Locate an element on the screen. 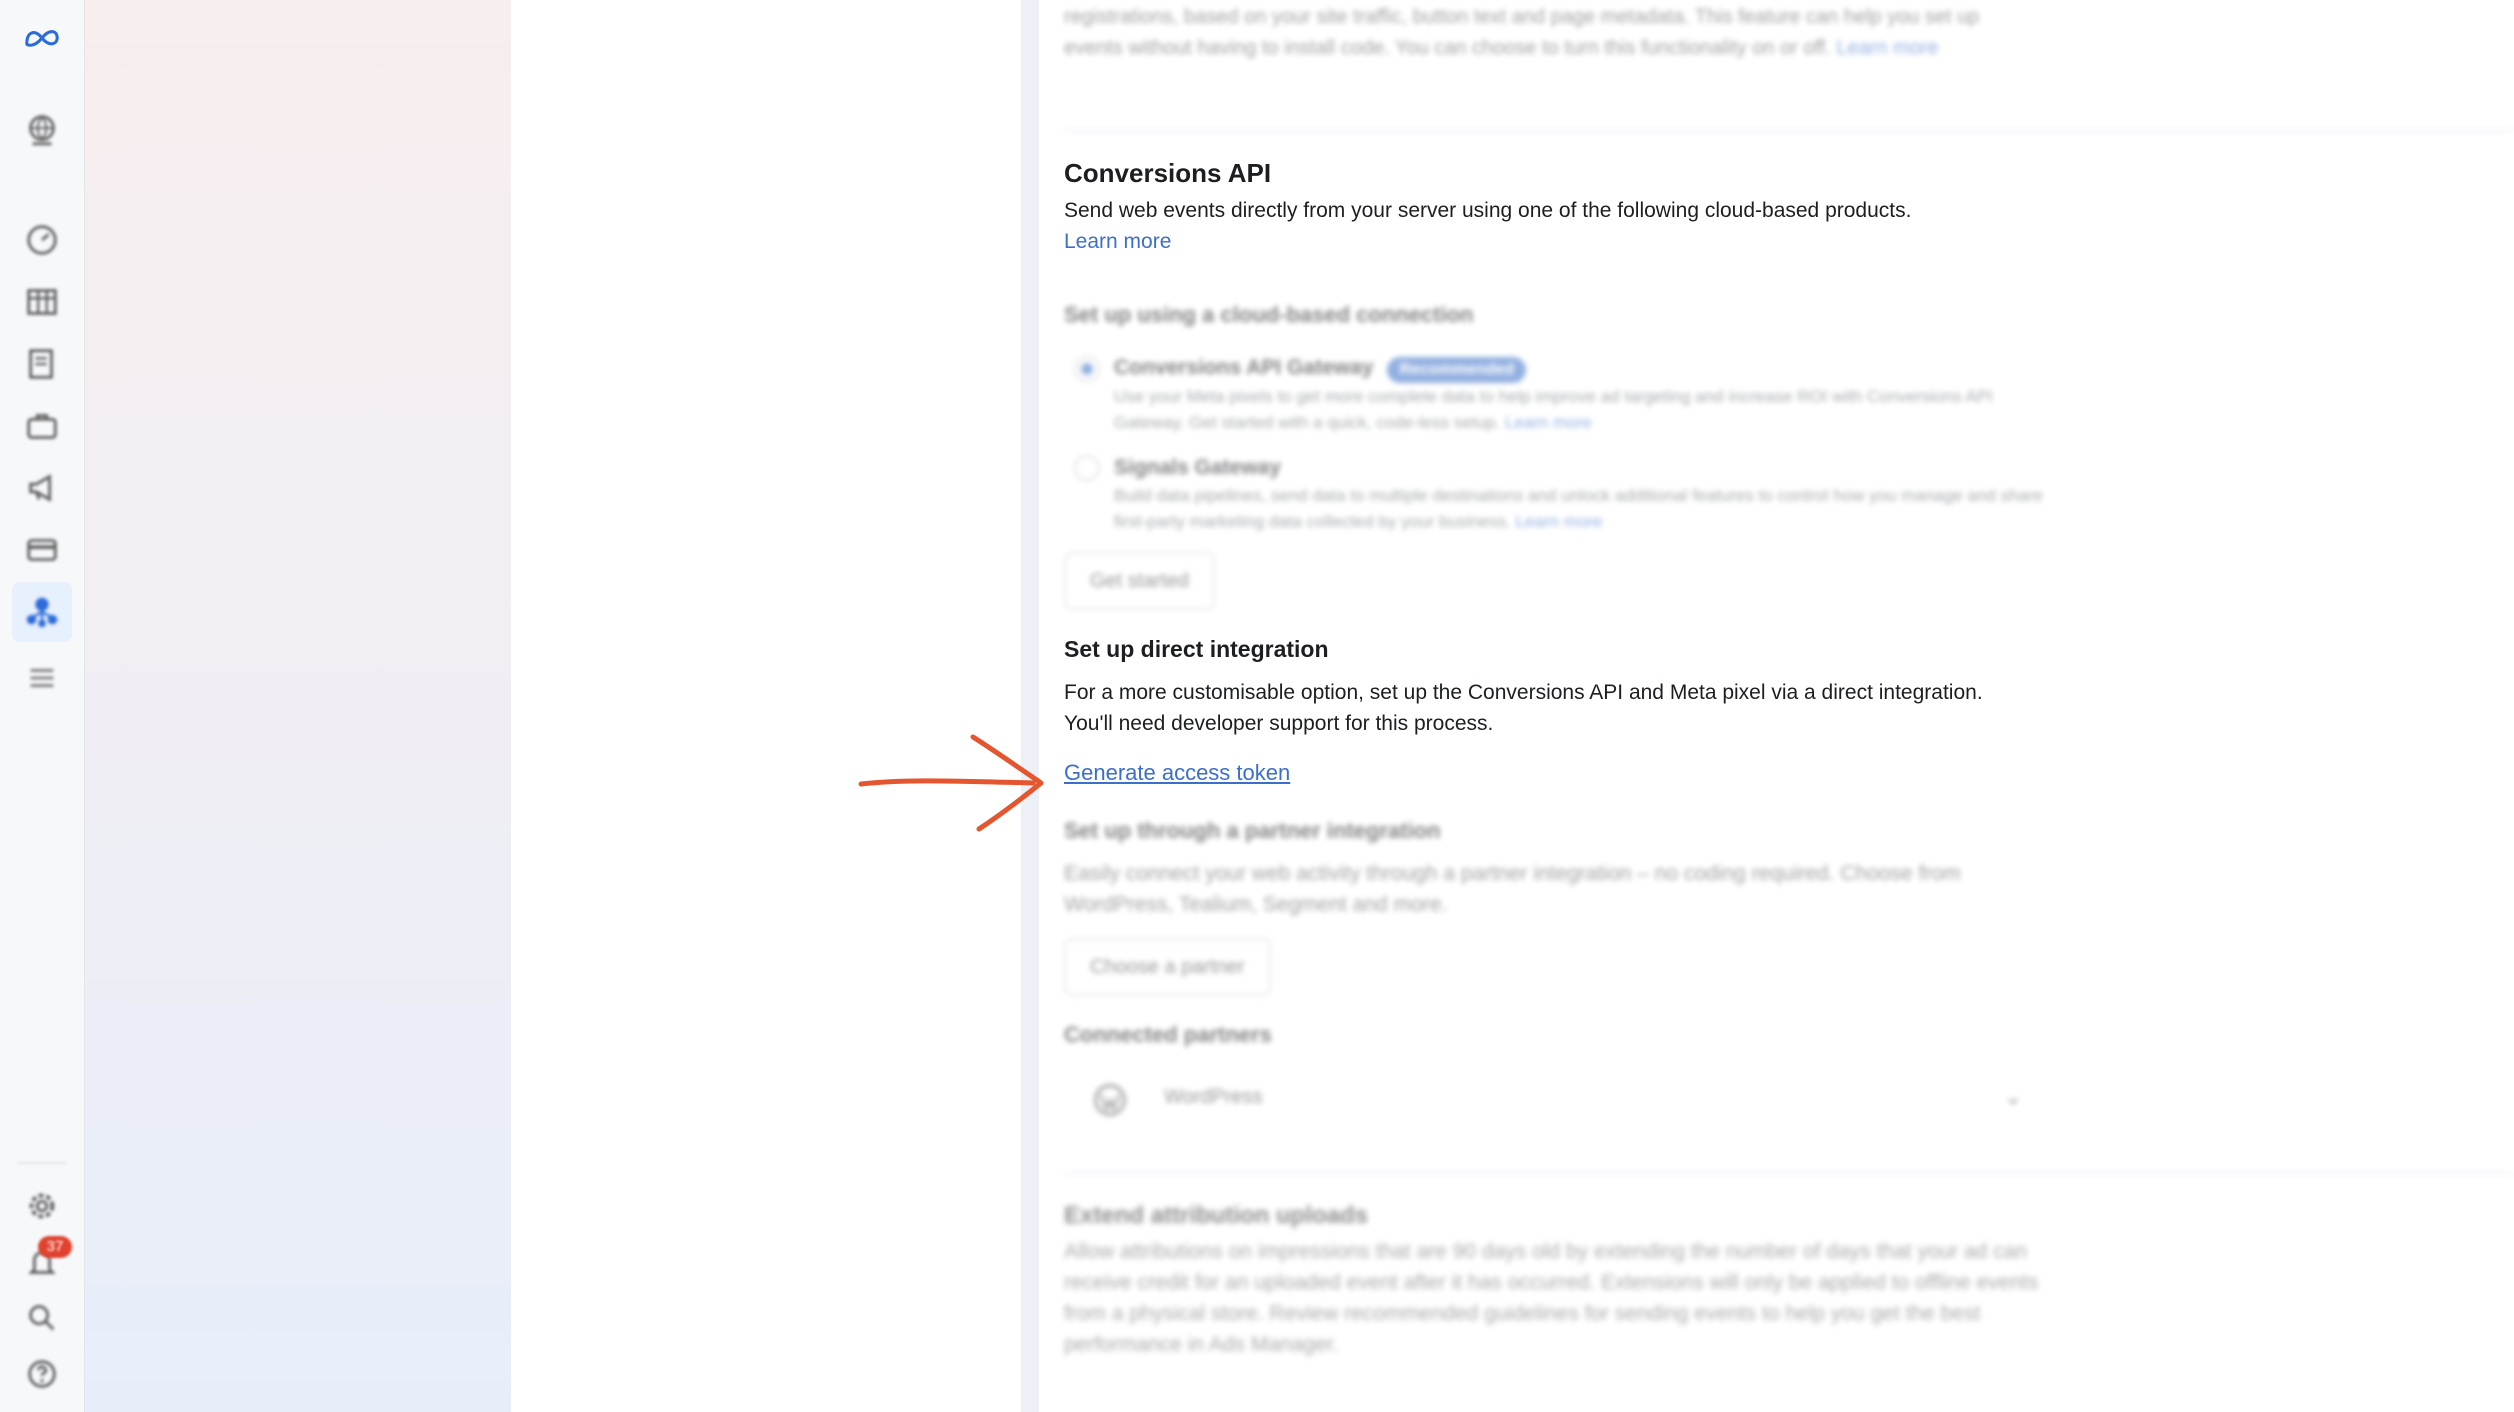  panel-gutter is located at coordinates (1030, 706).